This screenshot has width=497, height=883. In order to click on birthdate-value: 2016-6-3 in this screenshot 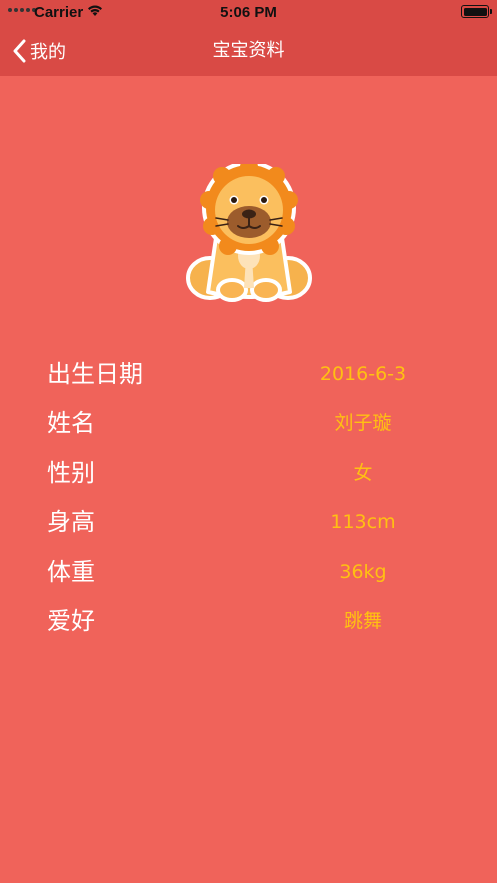, I will do `click(363, 374)`.